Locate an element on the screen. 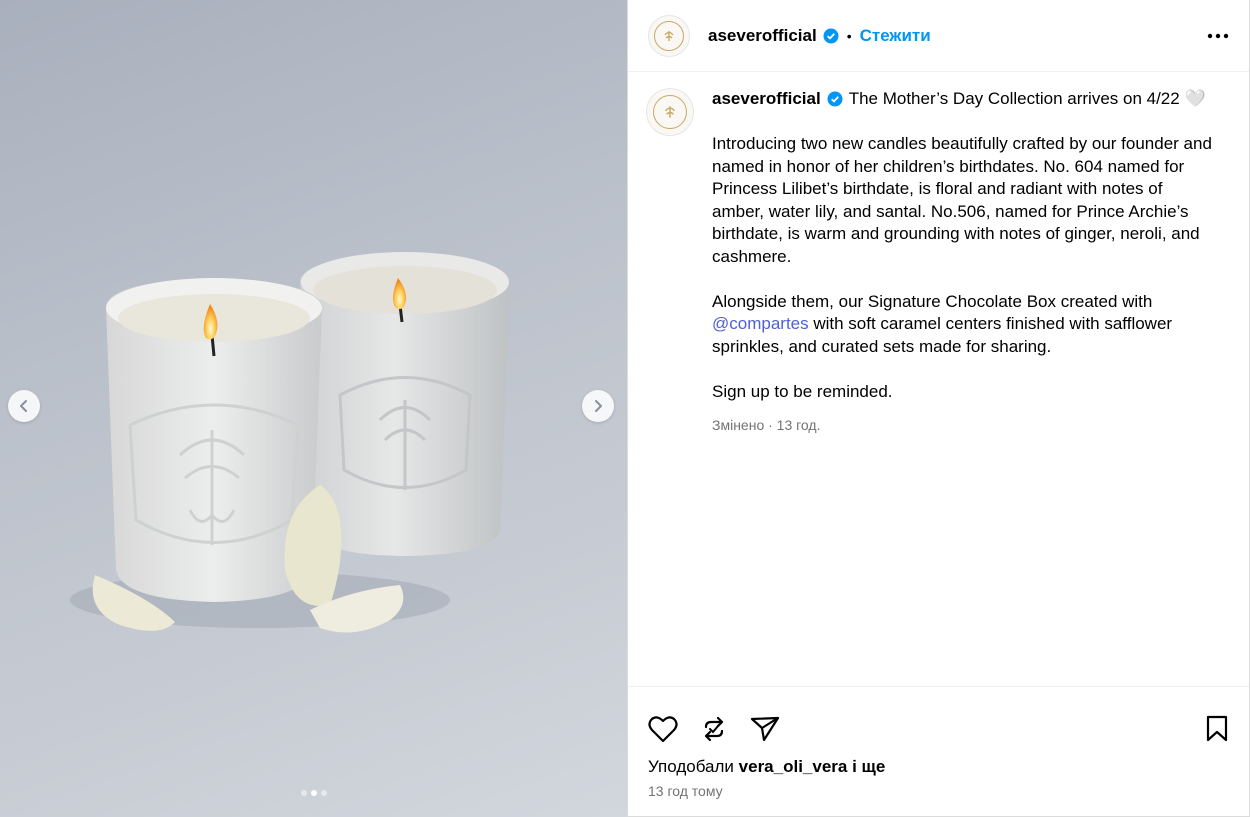  caption-username-link: aseverofficial is located at coordinates (766, 99).